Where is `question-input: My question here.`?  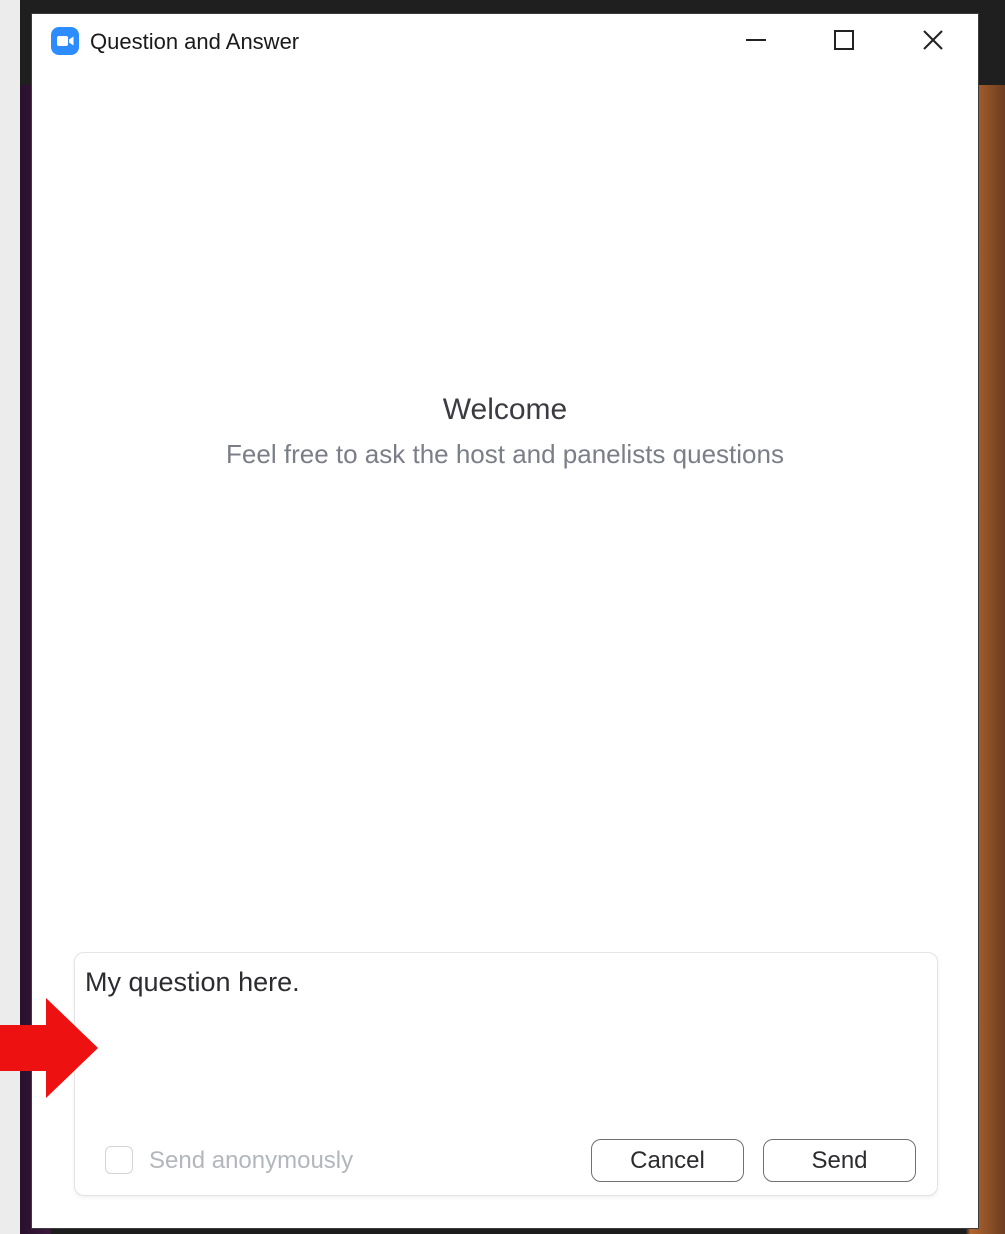
question-input: My question here. is located at coordinates (505, 1040).